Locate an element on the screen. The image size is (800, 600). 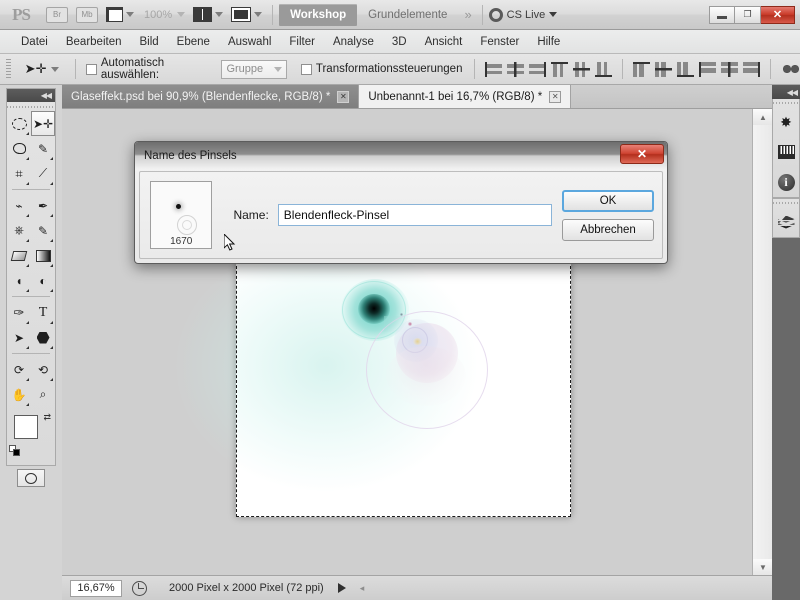
blur-tool-icon: ◖ is located at coordinates (19, 280).